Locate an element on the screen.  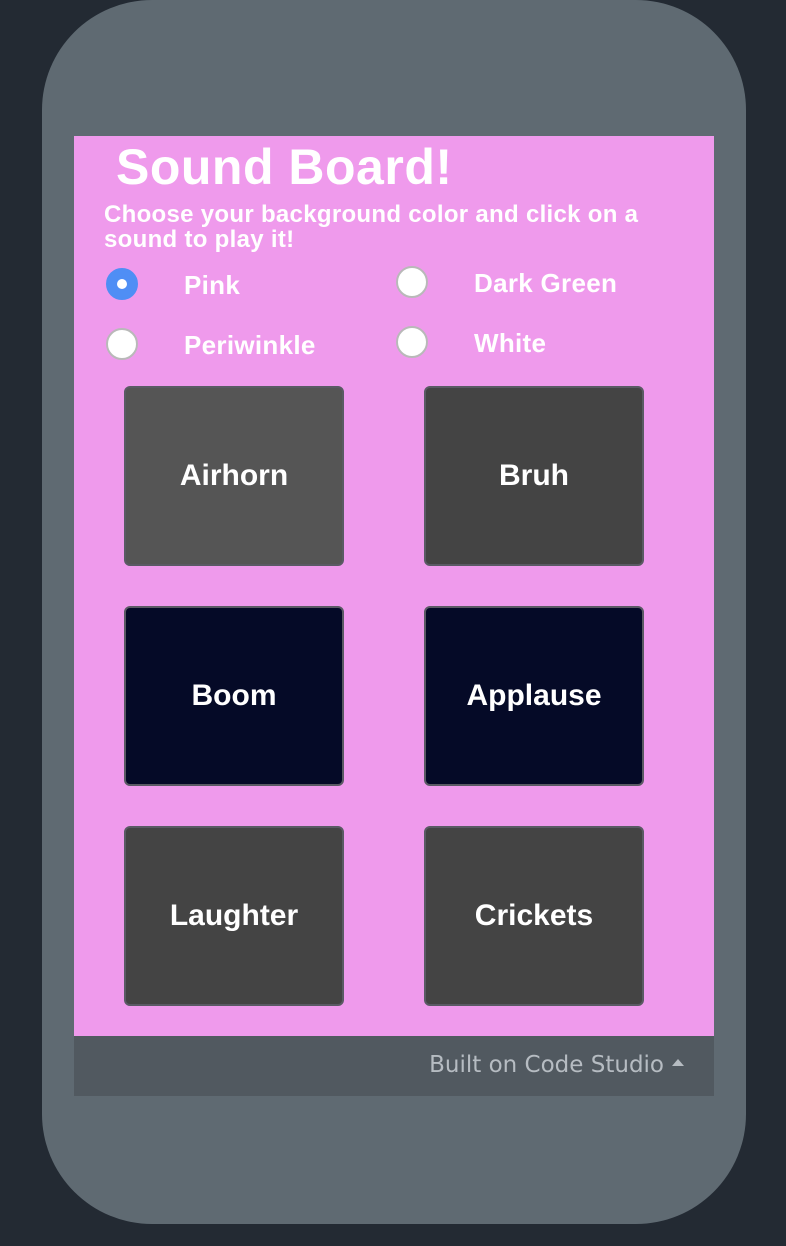
radio-button-pink is located at coordinates (122, 284).